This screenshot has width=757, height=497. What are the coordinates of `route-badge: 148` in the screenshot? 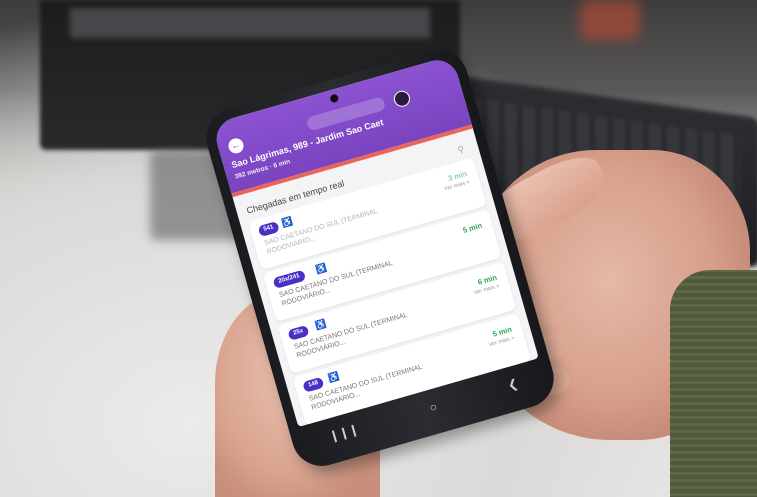 It's located at (313, 384).